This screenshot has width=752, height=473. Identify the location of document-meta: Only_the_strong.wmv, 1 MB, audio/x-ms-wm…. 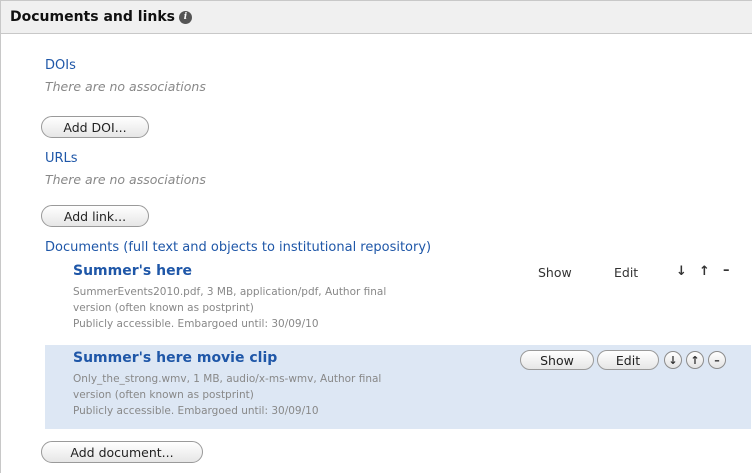
(293, 395).